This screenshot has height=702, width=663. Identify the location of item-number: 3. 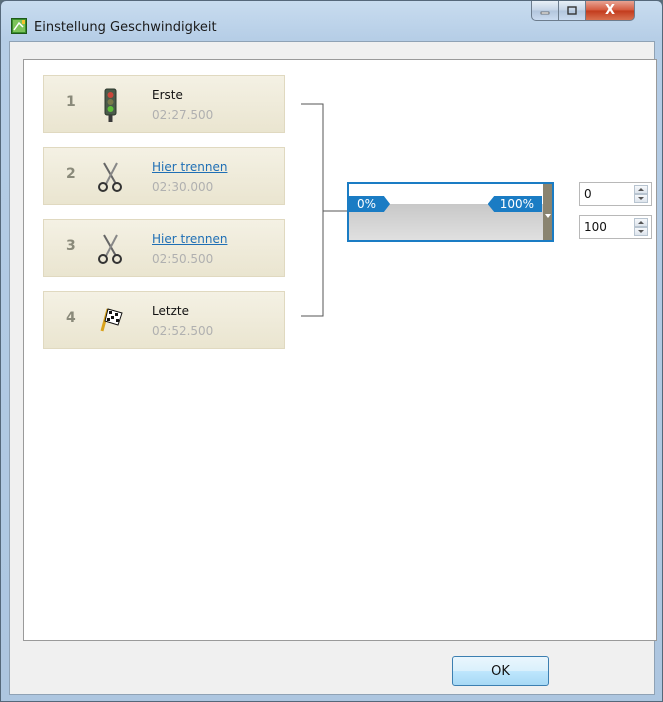
(71, 246).